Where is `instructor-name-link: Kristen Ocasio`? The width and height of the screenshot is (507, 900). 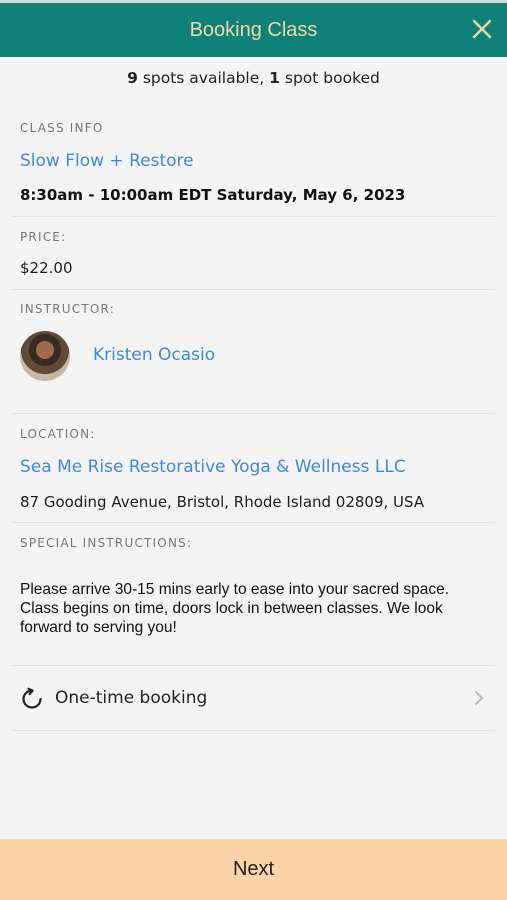
instructor-name-link: Kristen Ocasio is located at coordinates (154, 355).